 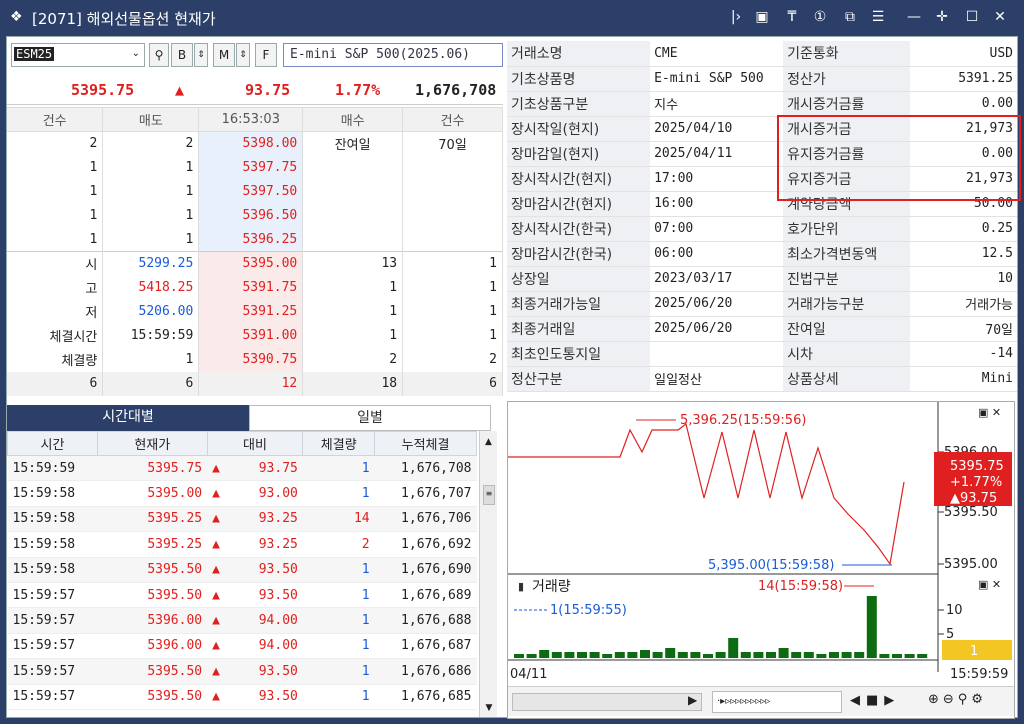 What do you see at coordinates (251, 359) in the screenshot?
I see `bid-price: 5390.75` at bounding box center [251, 359].